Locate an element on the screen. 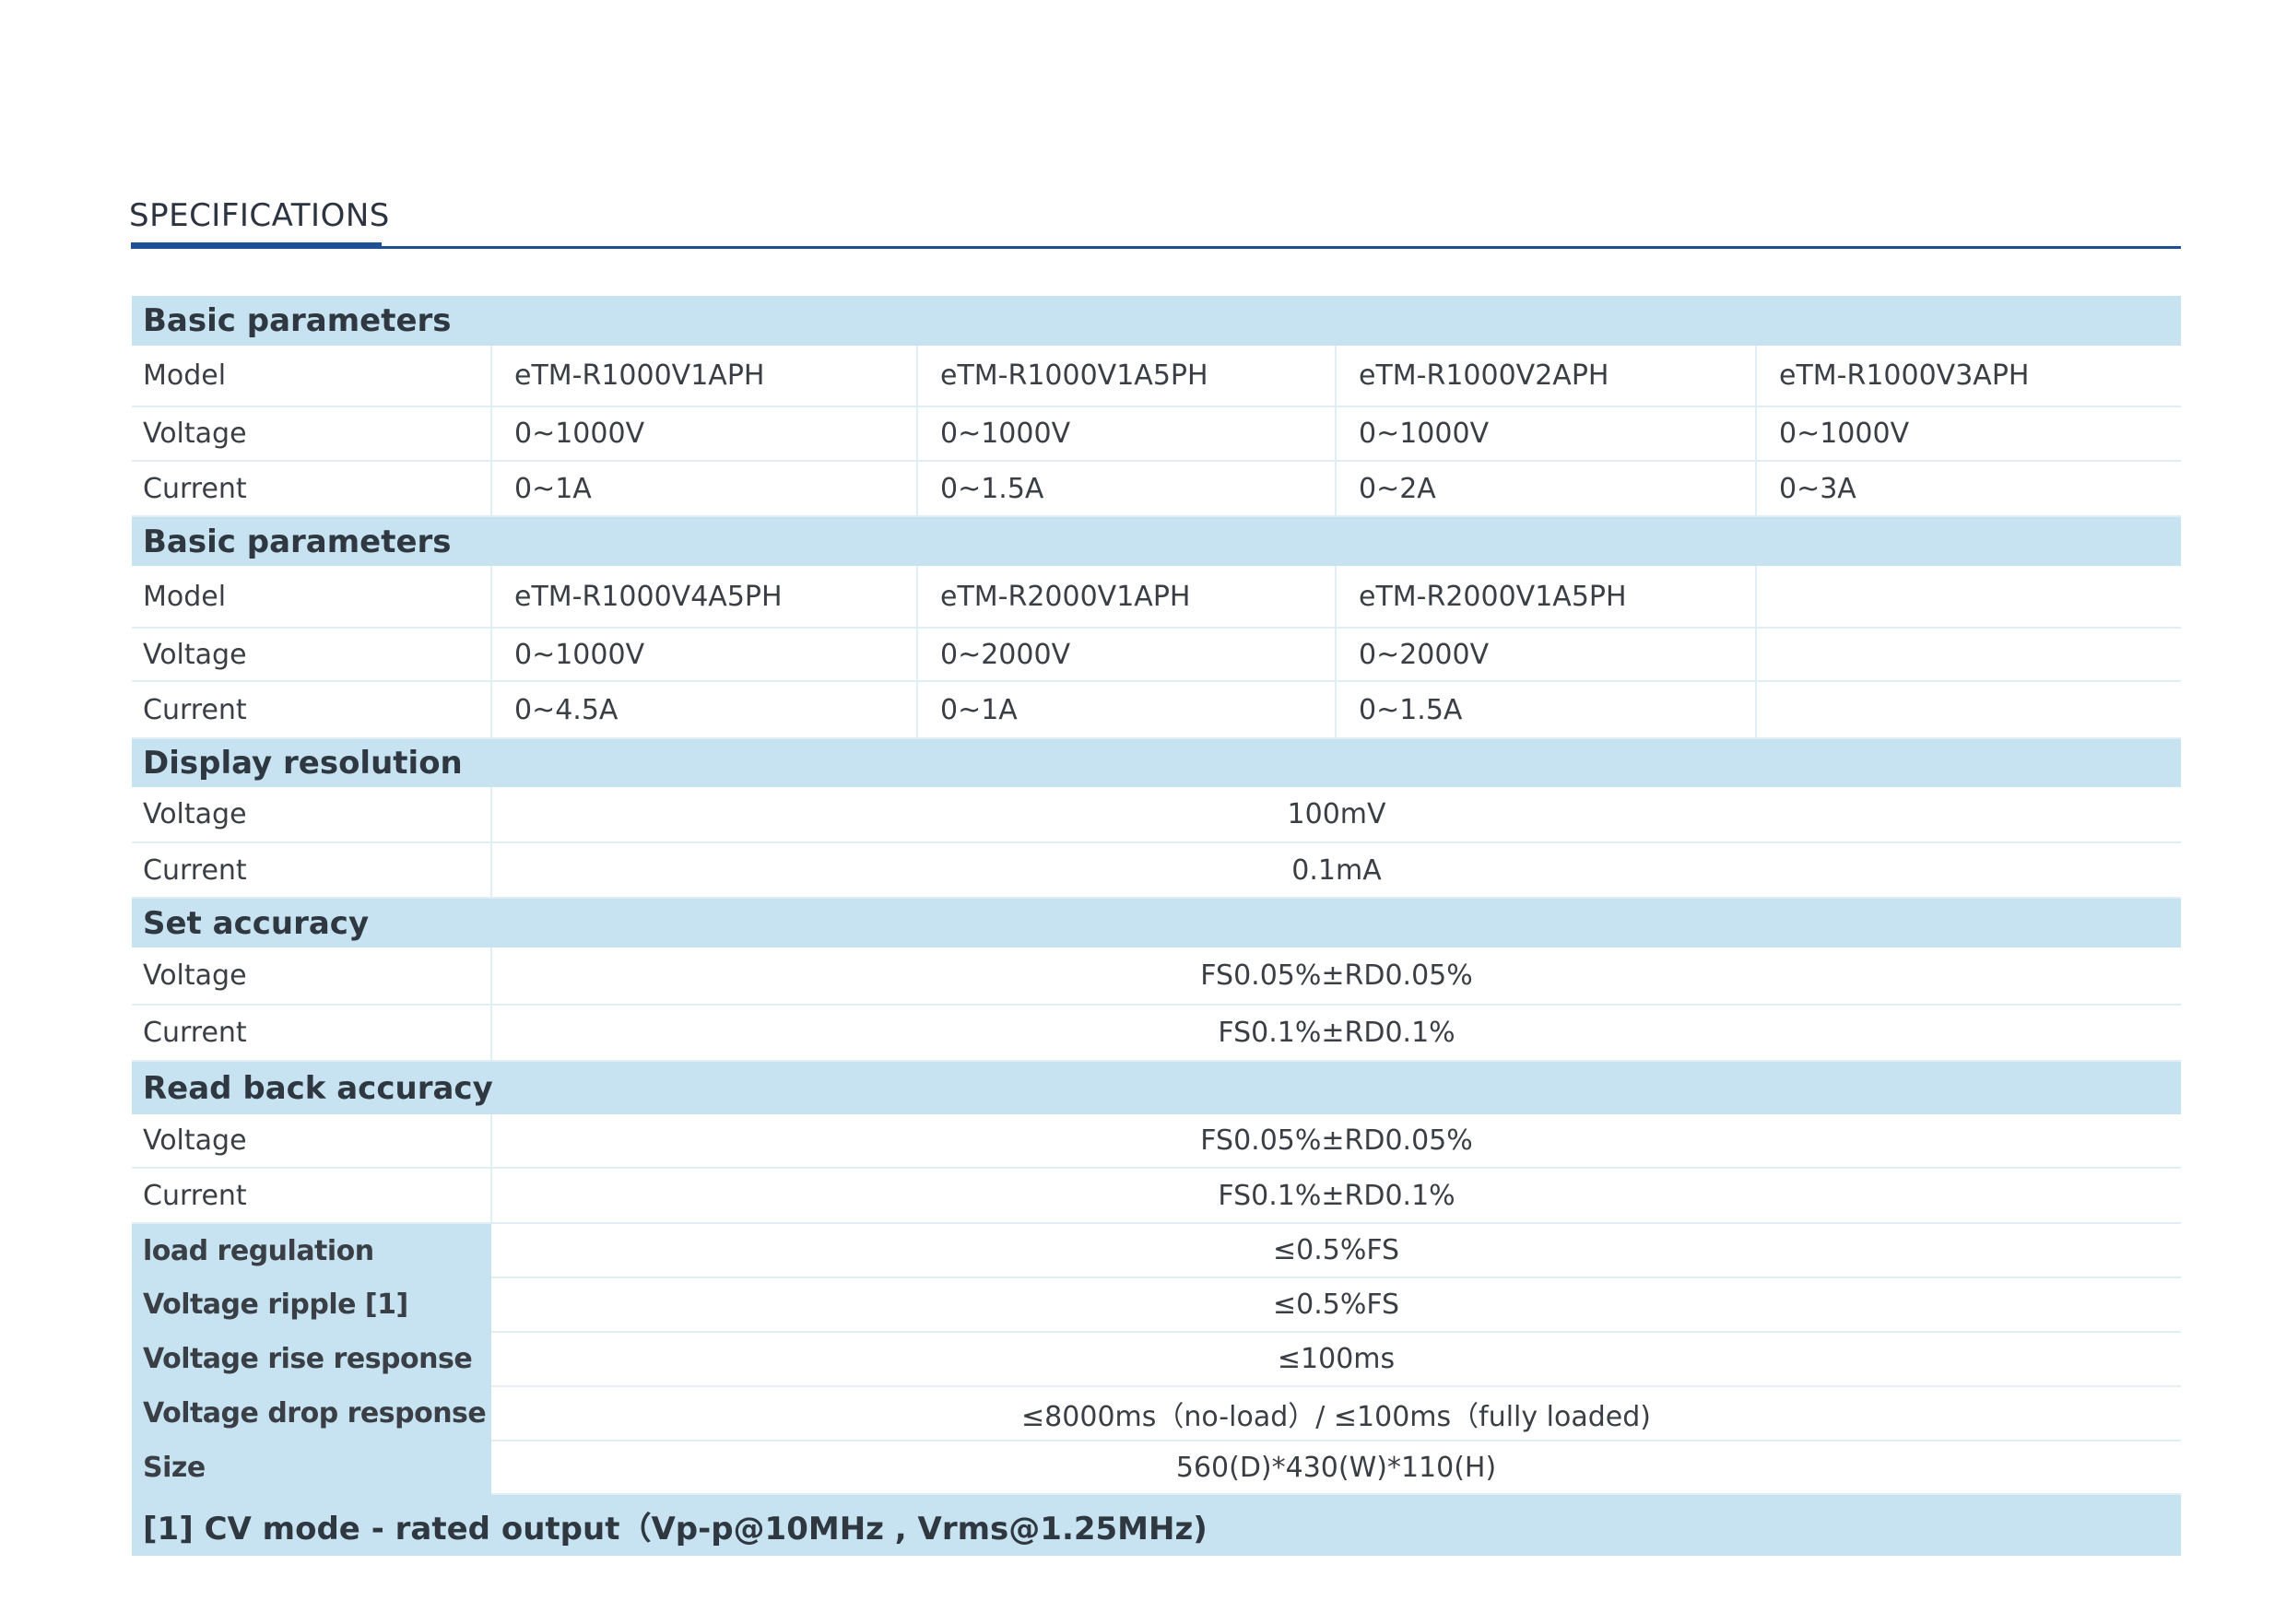 This screenshot has height=1624, width=2286. table-row-load-regulation: load regulation ≤0.5%FS is located at coordinates (1157, 1250).